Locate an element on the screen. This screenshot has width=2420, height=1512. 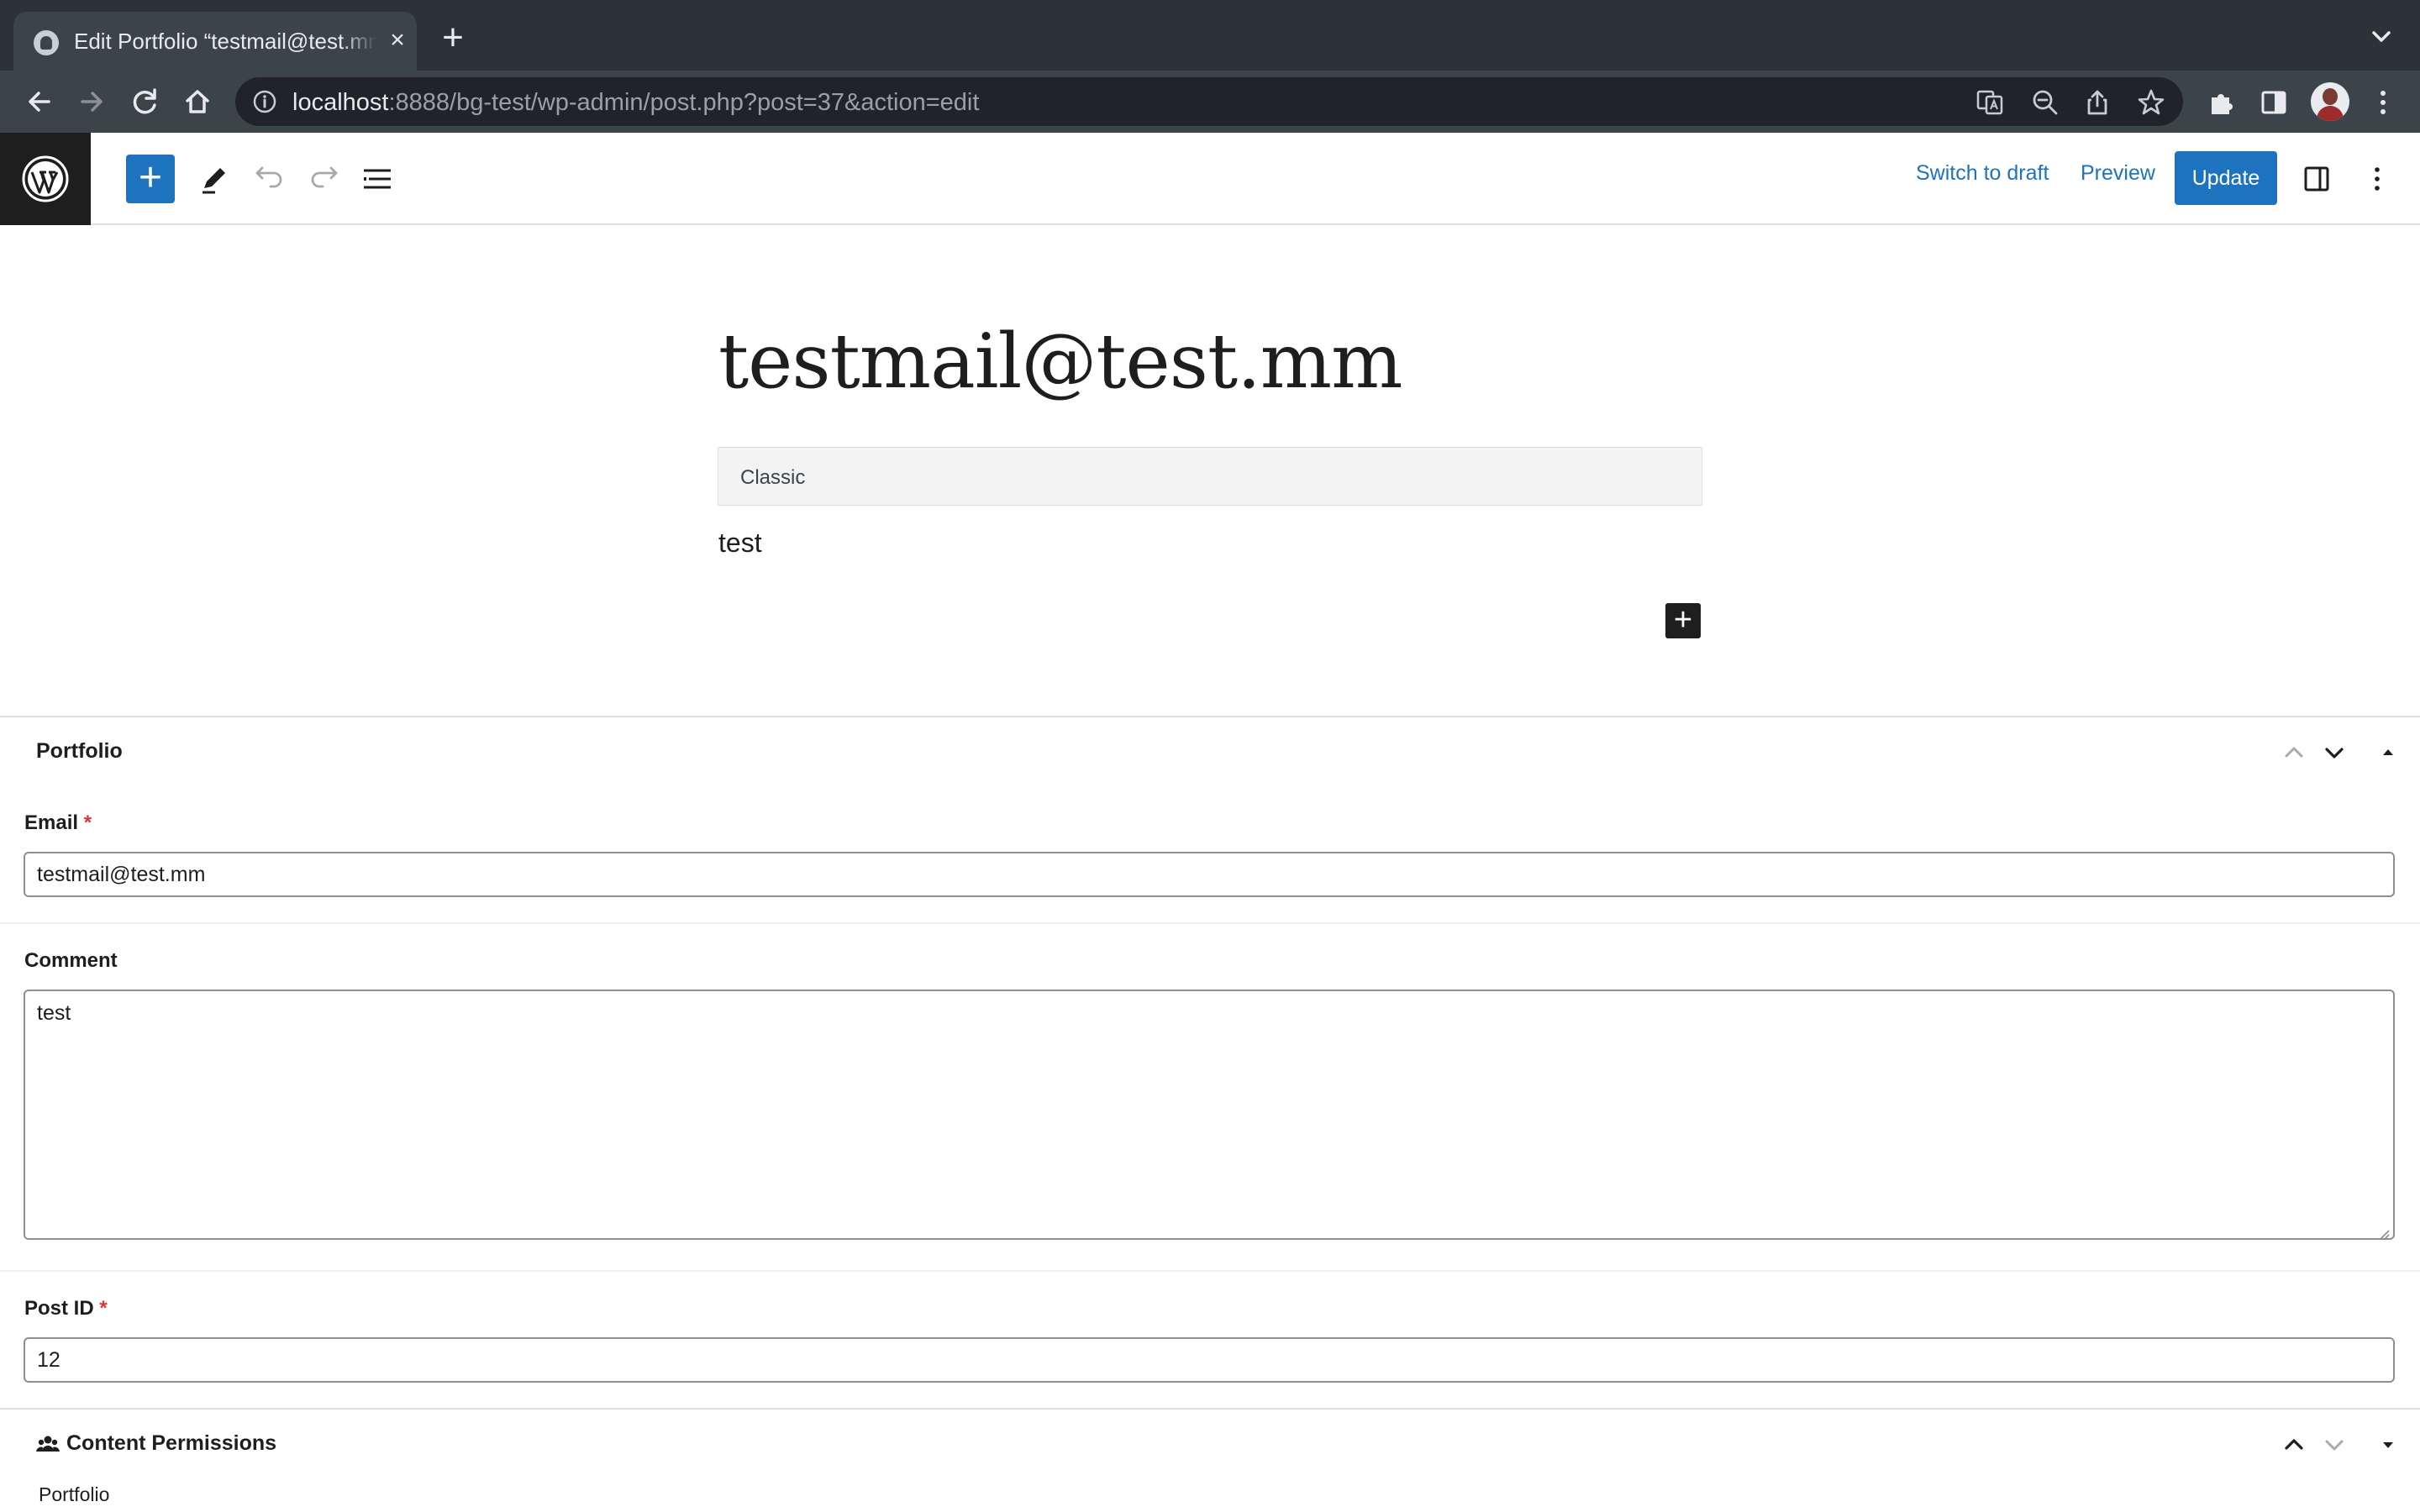
browser-tab-strip: Edit Portfolio “testmail@test.mm” × + is located at coordinates (1210, 35).